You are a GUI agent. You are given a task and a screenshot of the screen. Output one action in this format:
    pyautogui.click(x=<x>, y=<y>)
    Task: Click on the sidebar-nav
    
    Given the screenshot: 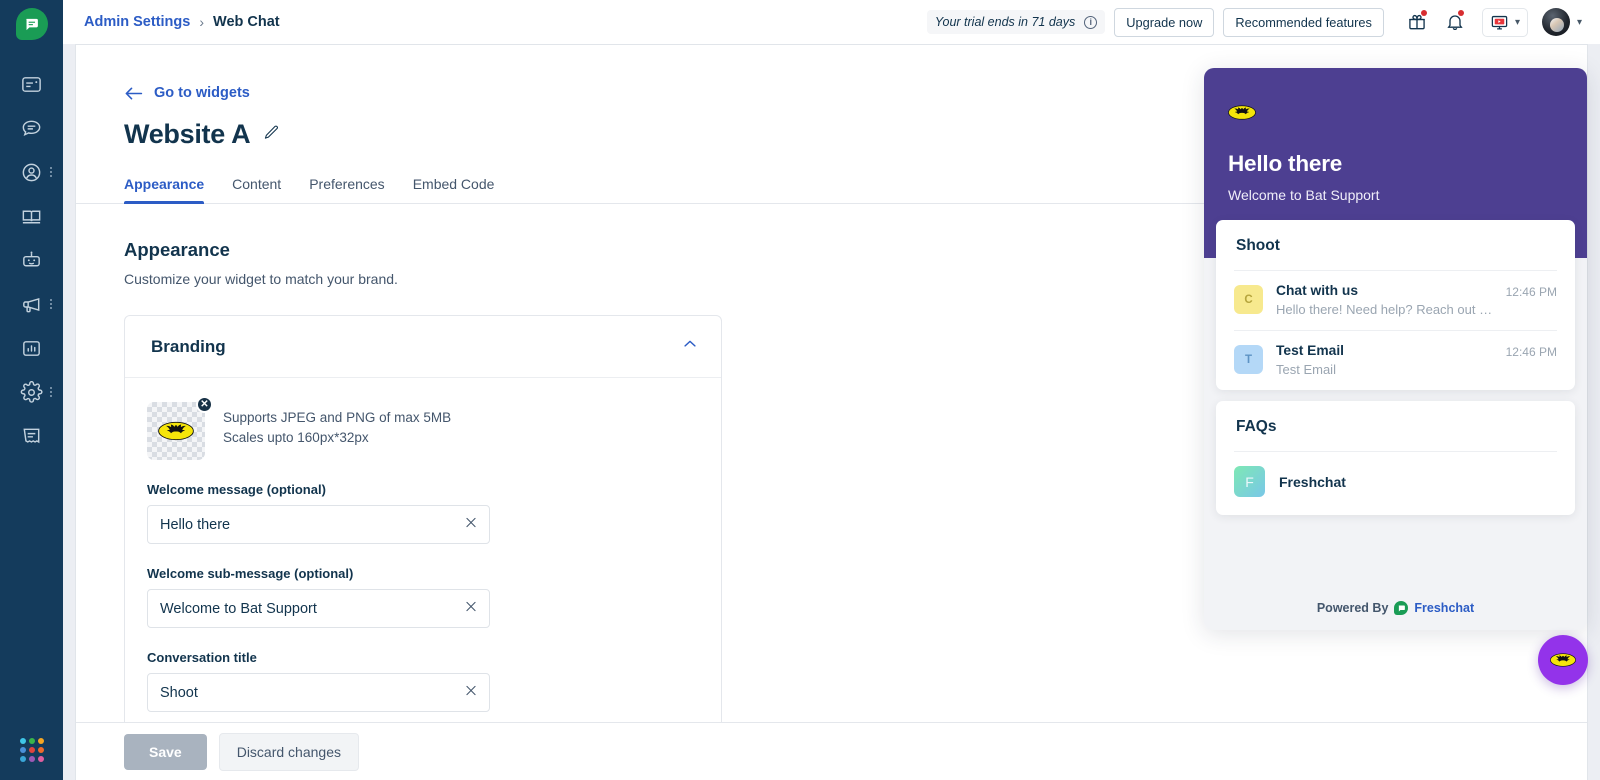 What is the action you would take?
    pyautogui.click(x=31, y=260)
    